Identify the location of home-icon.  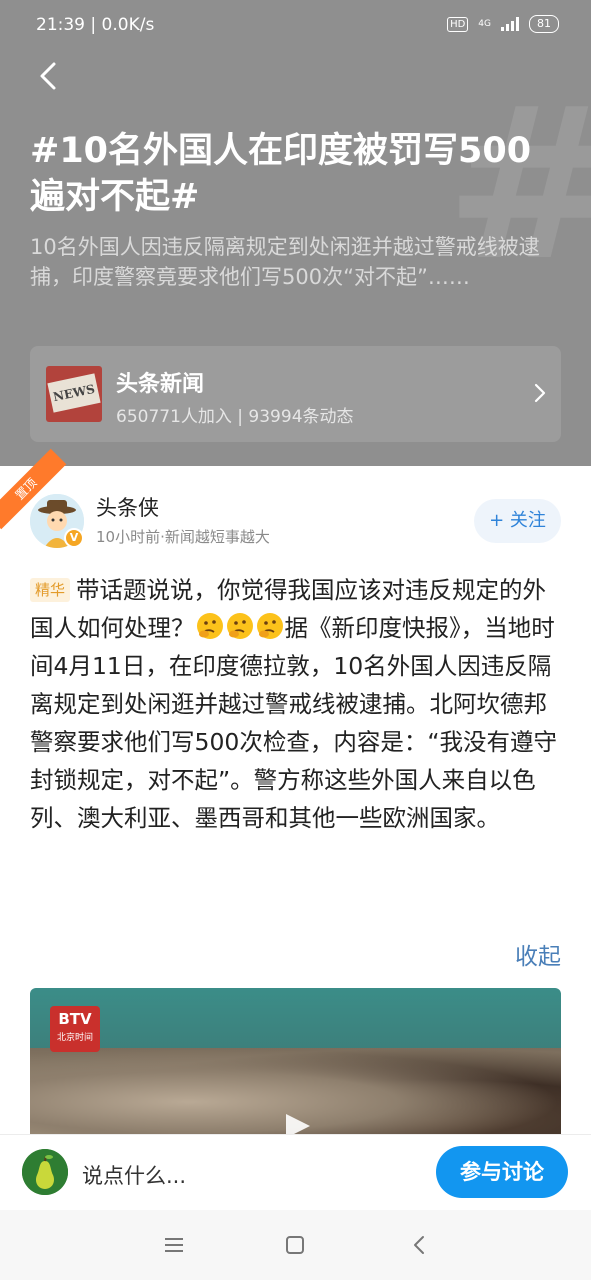
(295, 1245).